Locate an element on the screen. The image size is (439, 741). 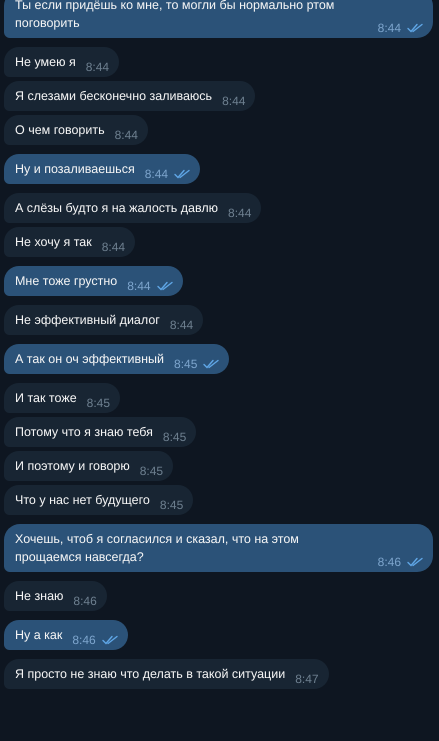
message-text: Хочешь, чтоб я согласился и сказал, что на этом прощаемся навсегда? is located at coordinates (157, 548).